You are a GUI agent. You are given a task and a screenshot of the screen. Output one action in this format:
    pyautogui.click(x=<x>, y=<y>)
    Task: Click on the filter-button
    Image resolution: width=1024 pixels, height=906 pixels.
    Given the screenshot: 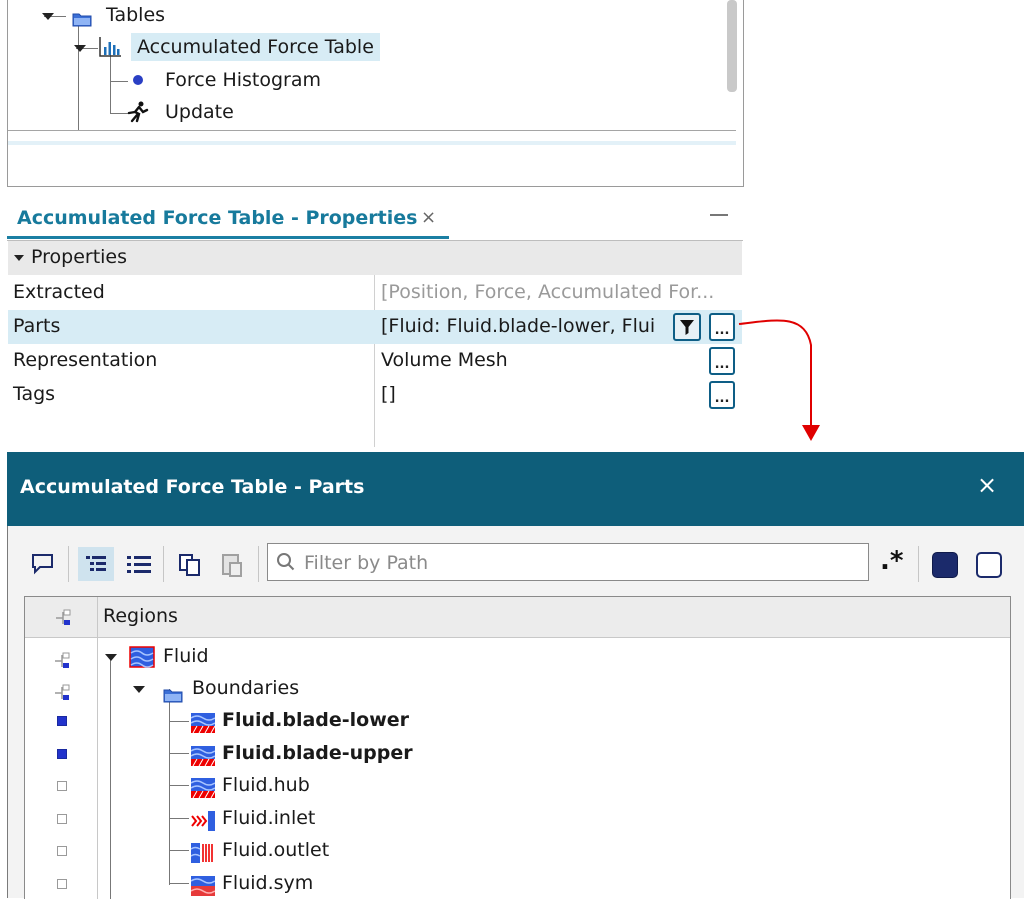 What is the action you would take?
    pyautogui.click(x=687, y=327)
    